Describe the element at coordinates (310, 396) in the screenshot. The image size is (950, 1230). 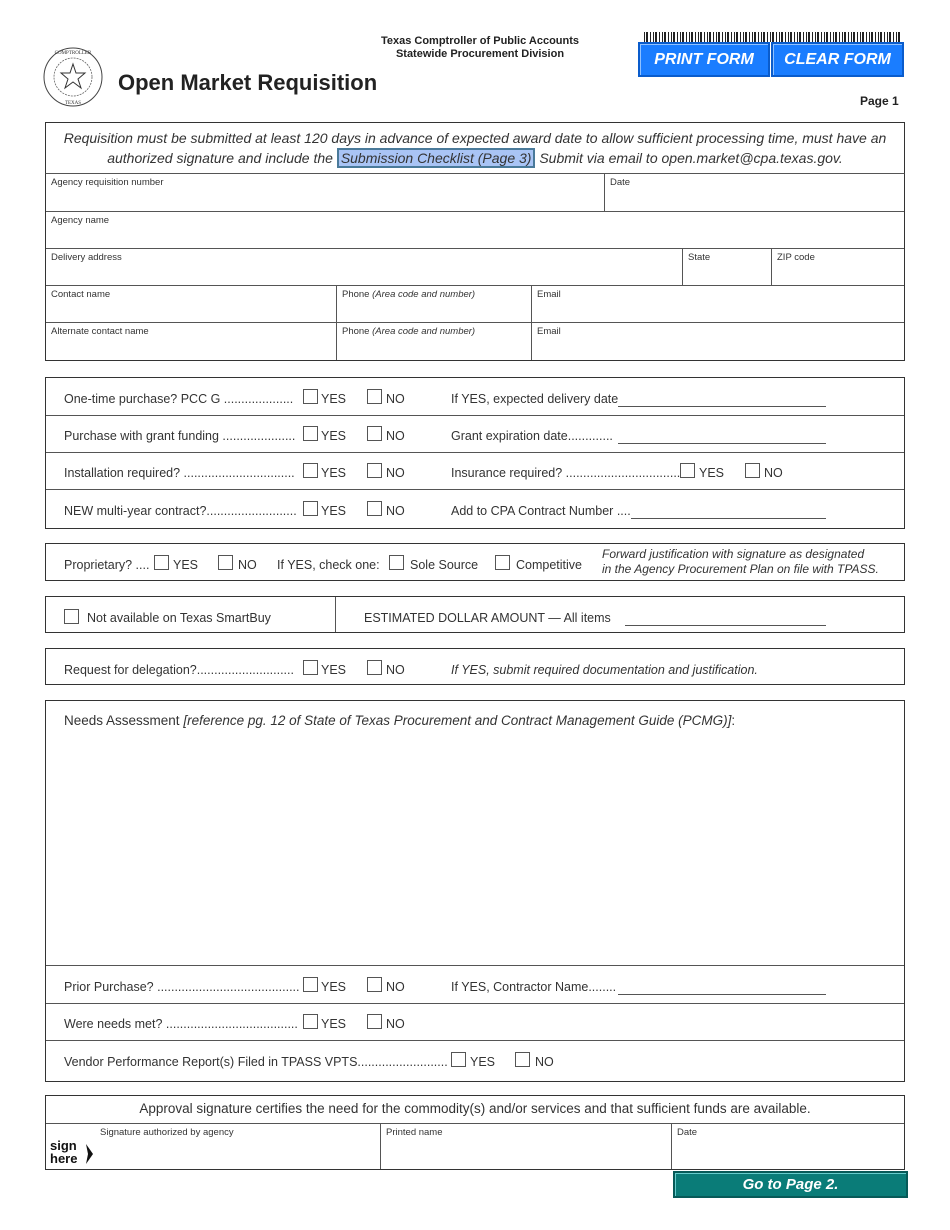
I see `one-time-yes-checkbox` at that location.